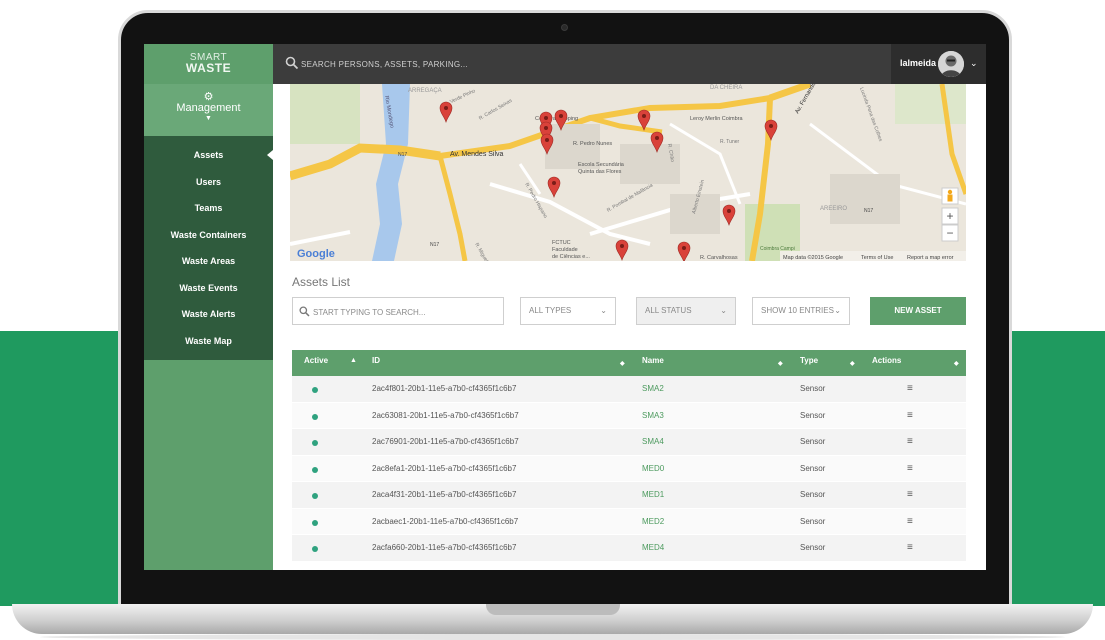 Image resolution: width=1105 pixels, height=640 pixels. Describe the element at coordinates (208, 235) in the screenshot. I see `sidebar-item-waste-containers: Waste Containers` at that location.